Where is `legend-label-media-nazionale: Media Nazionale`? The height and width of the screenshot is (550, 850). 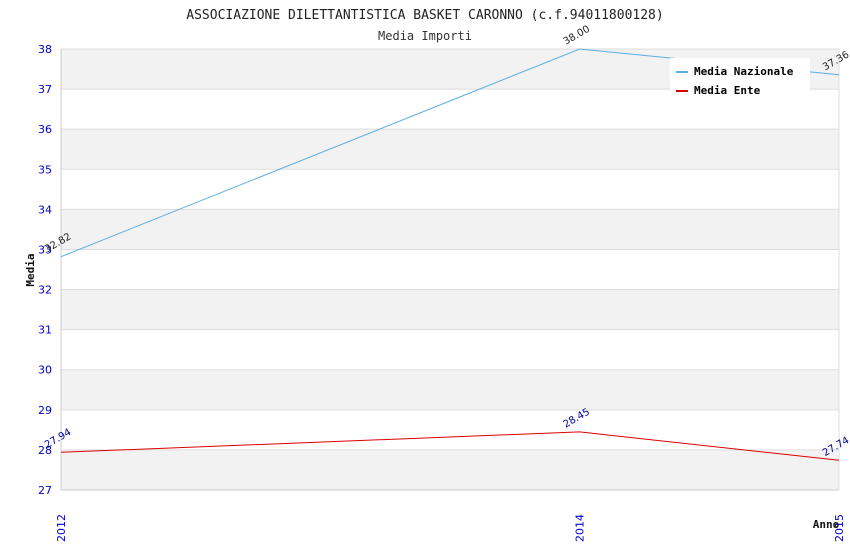
legend-label-media-nazionale: Media Nazionale is located at coordinates (744, 71).